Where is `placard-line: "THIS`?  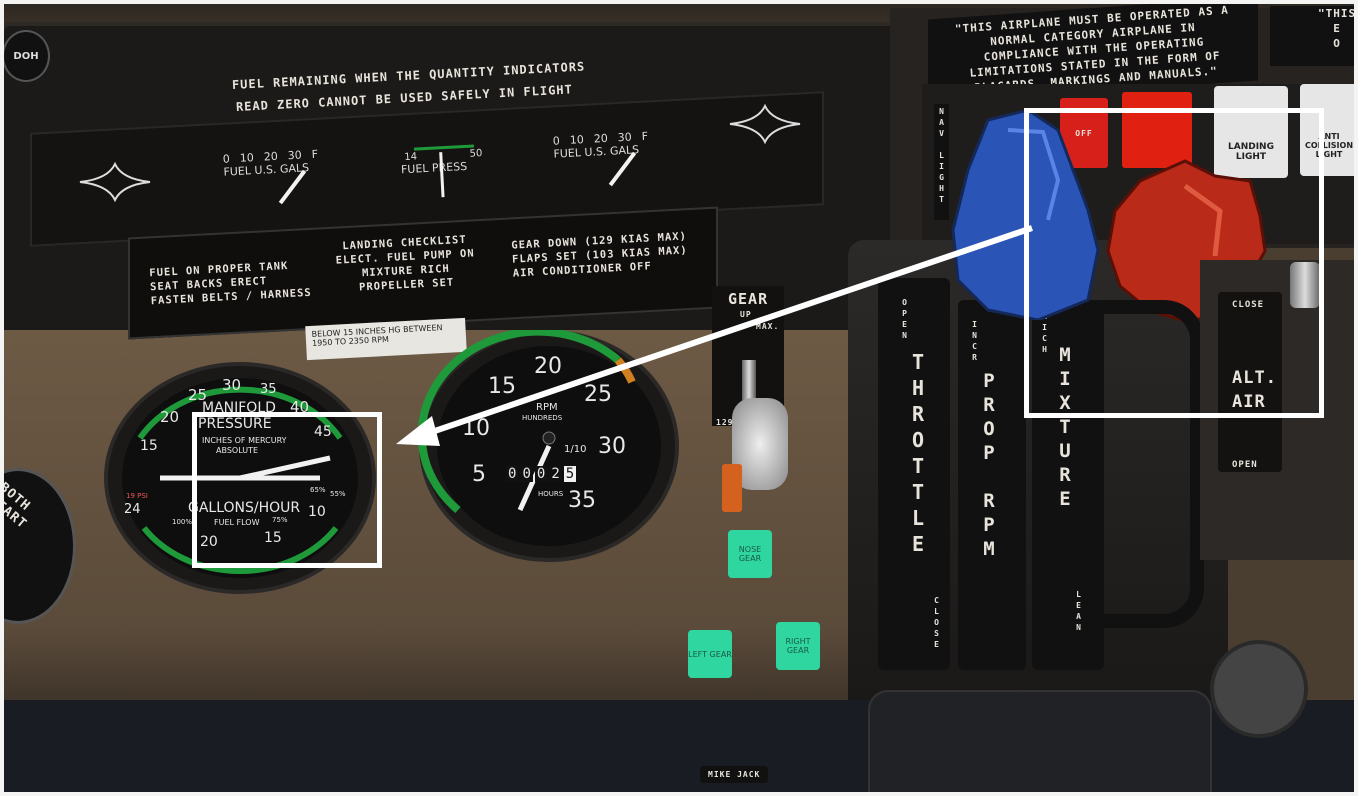 placard-line: "THIS is located at coordinates (1337, 13).